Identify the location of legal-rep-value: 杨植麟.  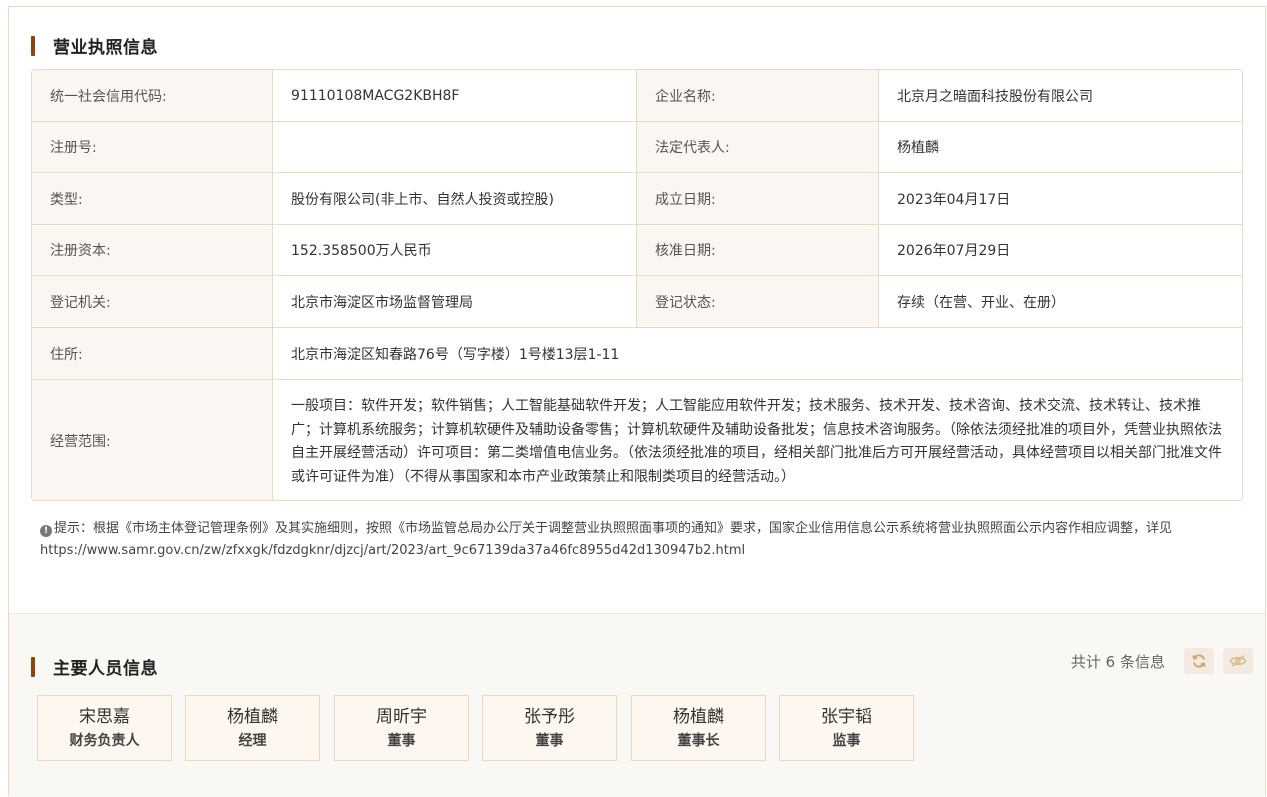
(1060, 147).